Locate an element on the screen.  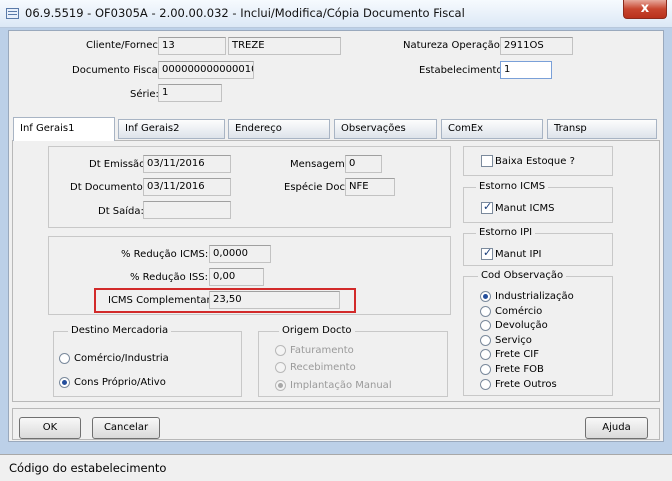
tab-transp: Transp is located at coordinates (602, 129).